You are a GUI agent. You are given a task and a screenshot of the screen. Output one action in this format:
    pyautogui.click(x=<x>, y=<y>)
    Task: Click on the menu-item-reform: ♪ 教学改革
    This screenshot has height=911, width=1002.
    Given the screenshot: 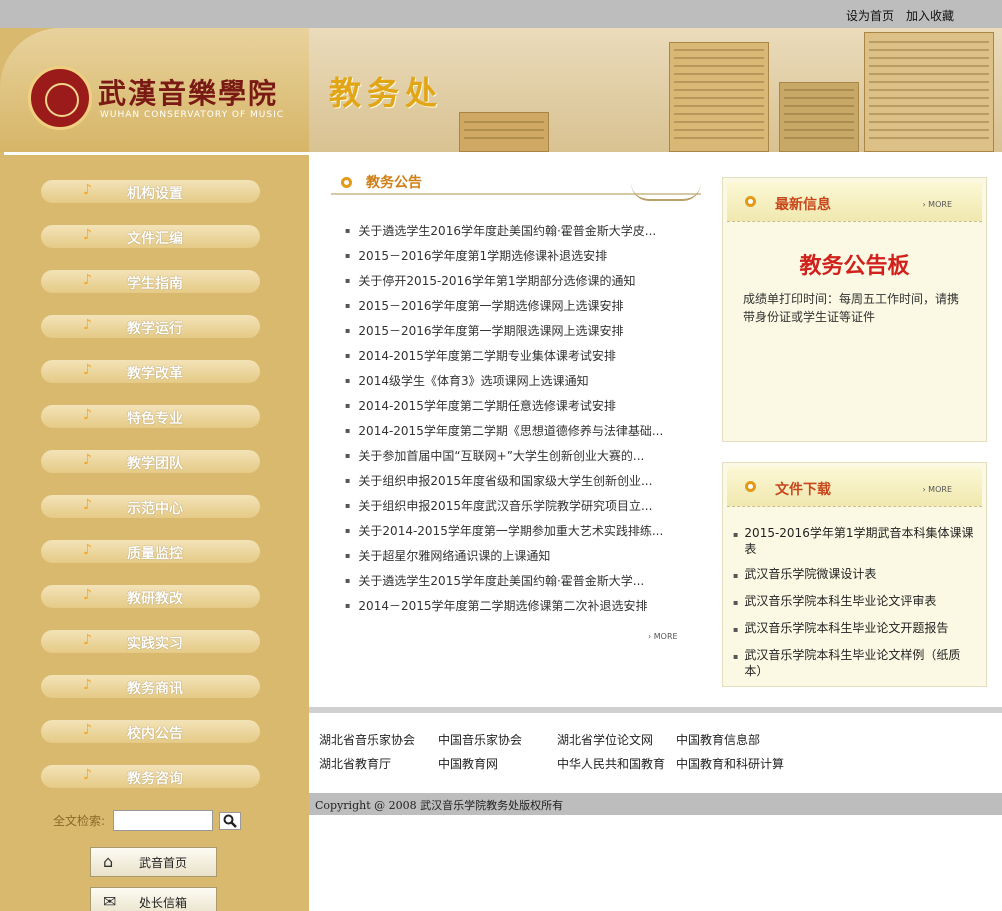 What is the action you would take?
    pyautogui.click(x=150, y=371)
    